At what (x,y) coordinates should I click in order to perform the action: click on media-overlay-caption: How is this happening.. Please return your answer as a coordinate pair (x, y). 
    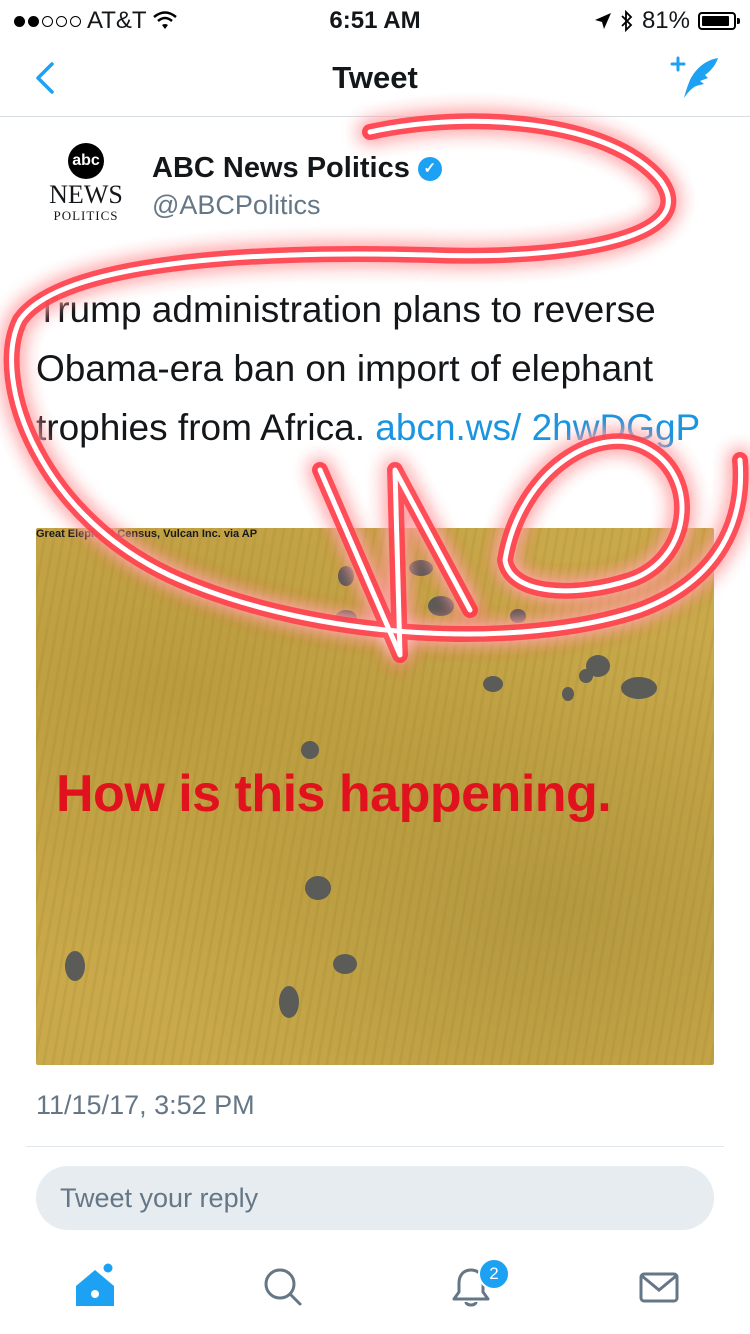
    Looking at the image, I should click on (334, 794).